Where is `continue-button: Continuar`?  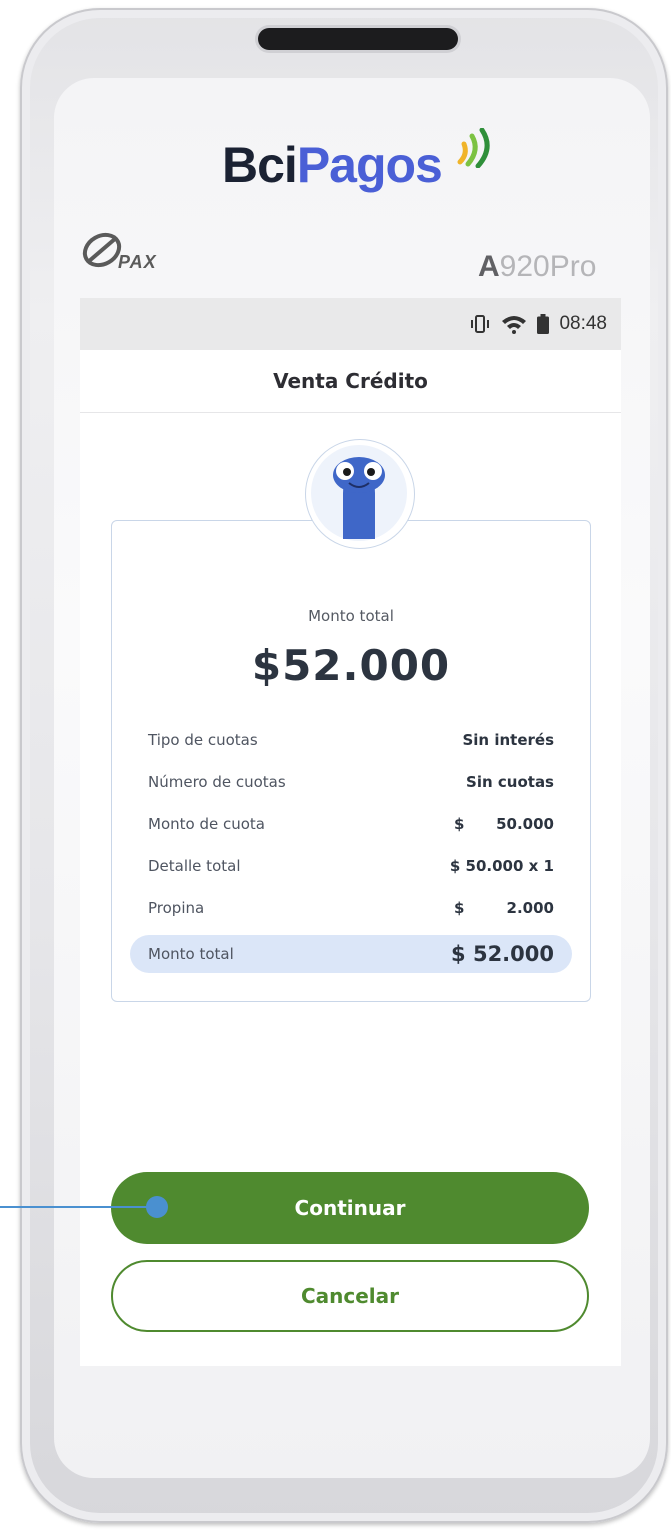
continue-button: Continuar is located at coordinates (350, 1208).